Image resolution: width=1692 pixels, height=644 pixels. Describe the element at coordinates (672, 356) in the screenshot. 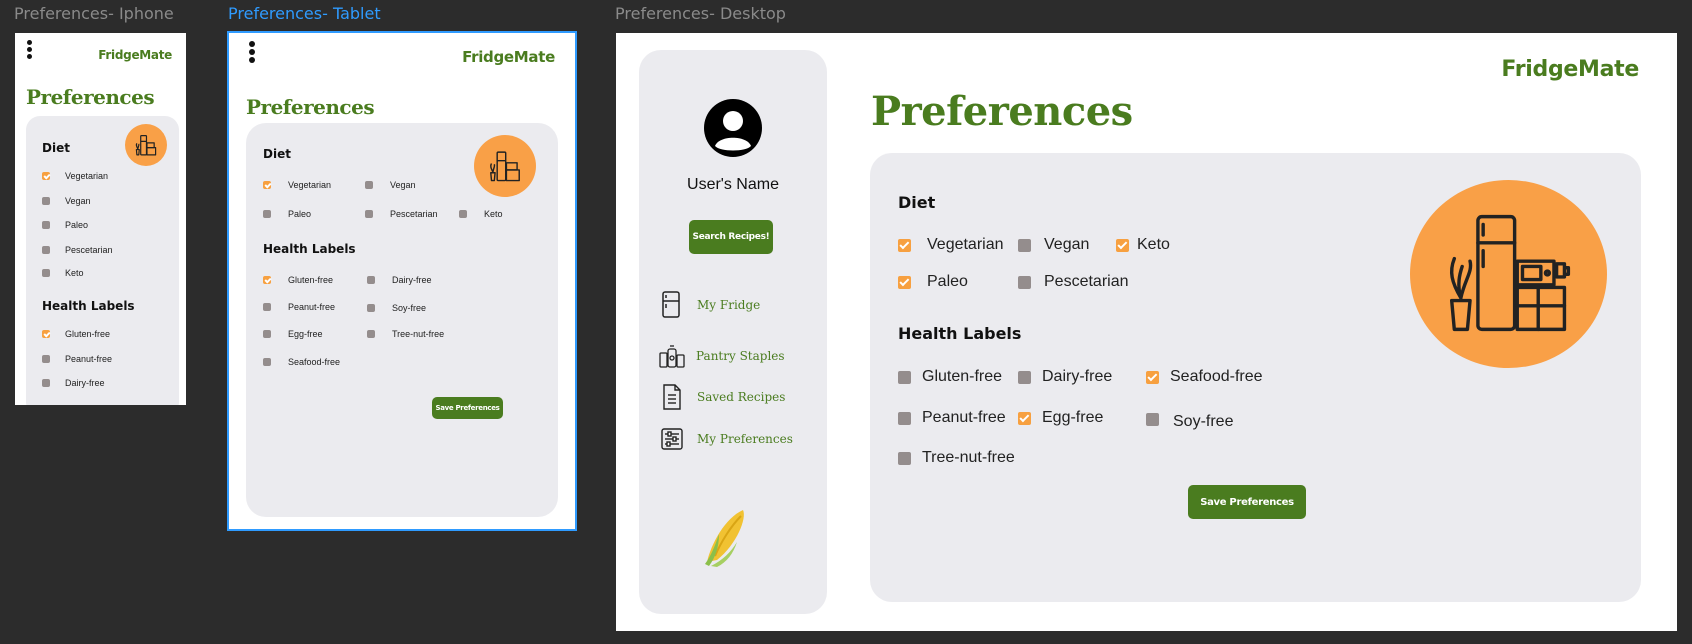

I see `jars-icon` at that location.